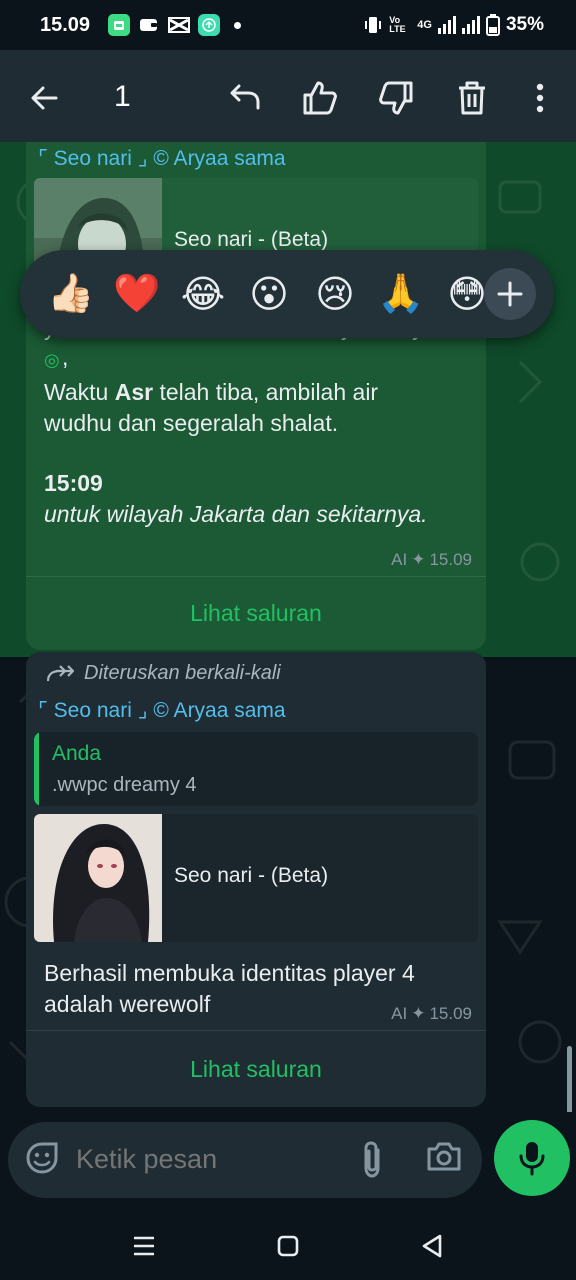  What do you see at coordinates (137, 294) in the screenshot?
I see `reaction-heart: ❤️` at bounding box center [137, 294].